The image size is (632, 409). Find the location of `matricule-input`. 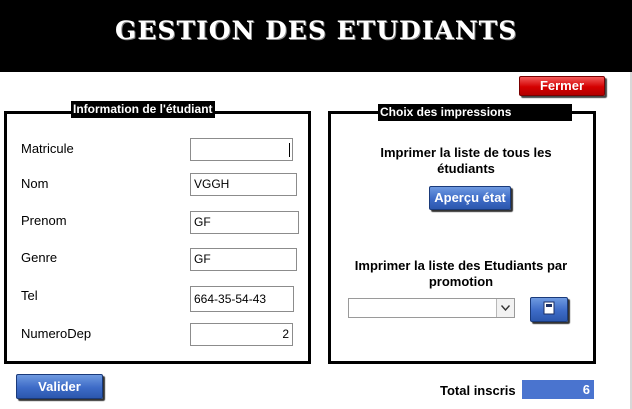

matricule-input is located at coordinates (241, 149).